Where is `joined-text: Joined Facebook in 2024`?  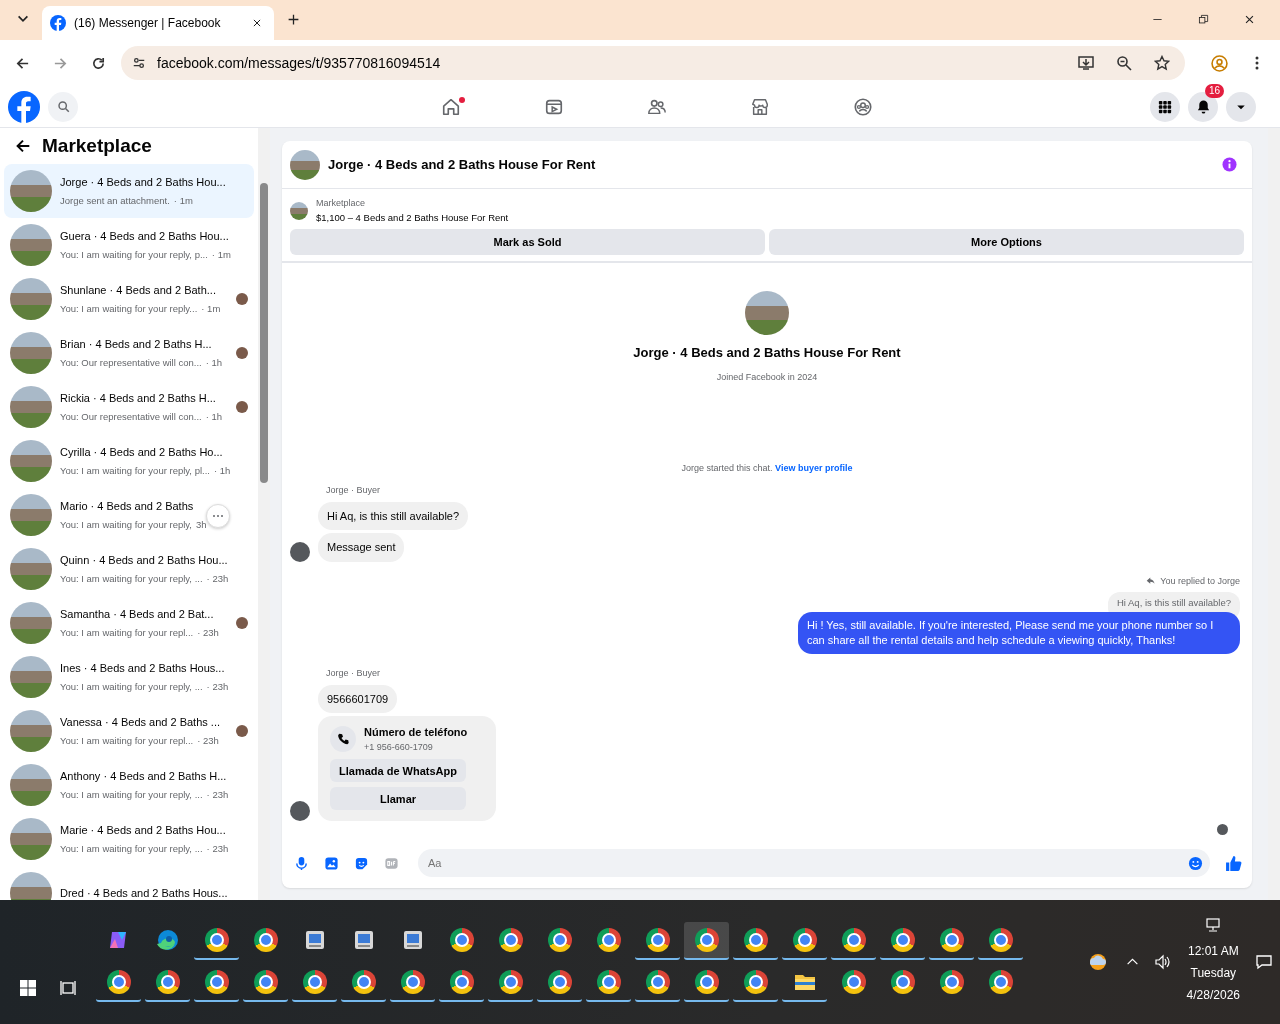 joined-text: Joined Facebook in 2024 is located at coordinates (767, 377).